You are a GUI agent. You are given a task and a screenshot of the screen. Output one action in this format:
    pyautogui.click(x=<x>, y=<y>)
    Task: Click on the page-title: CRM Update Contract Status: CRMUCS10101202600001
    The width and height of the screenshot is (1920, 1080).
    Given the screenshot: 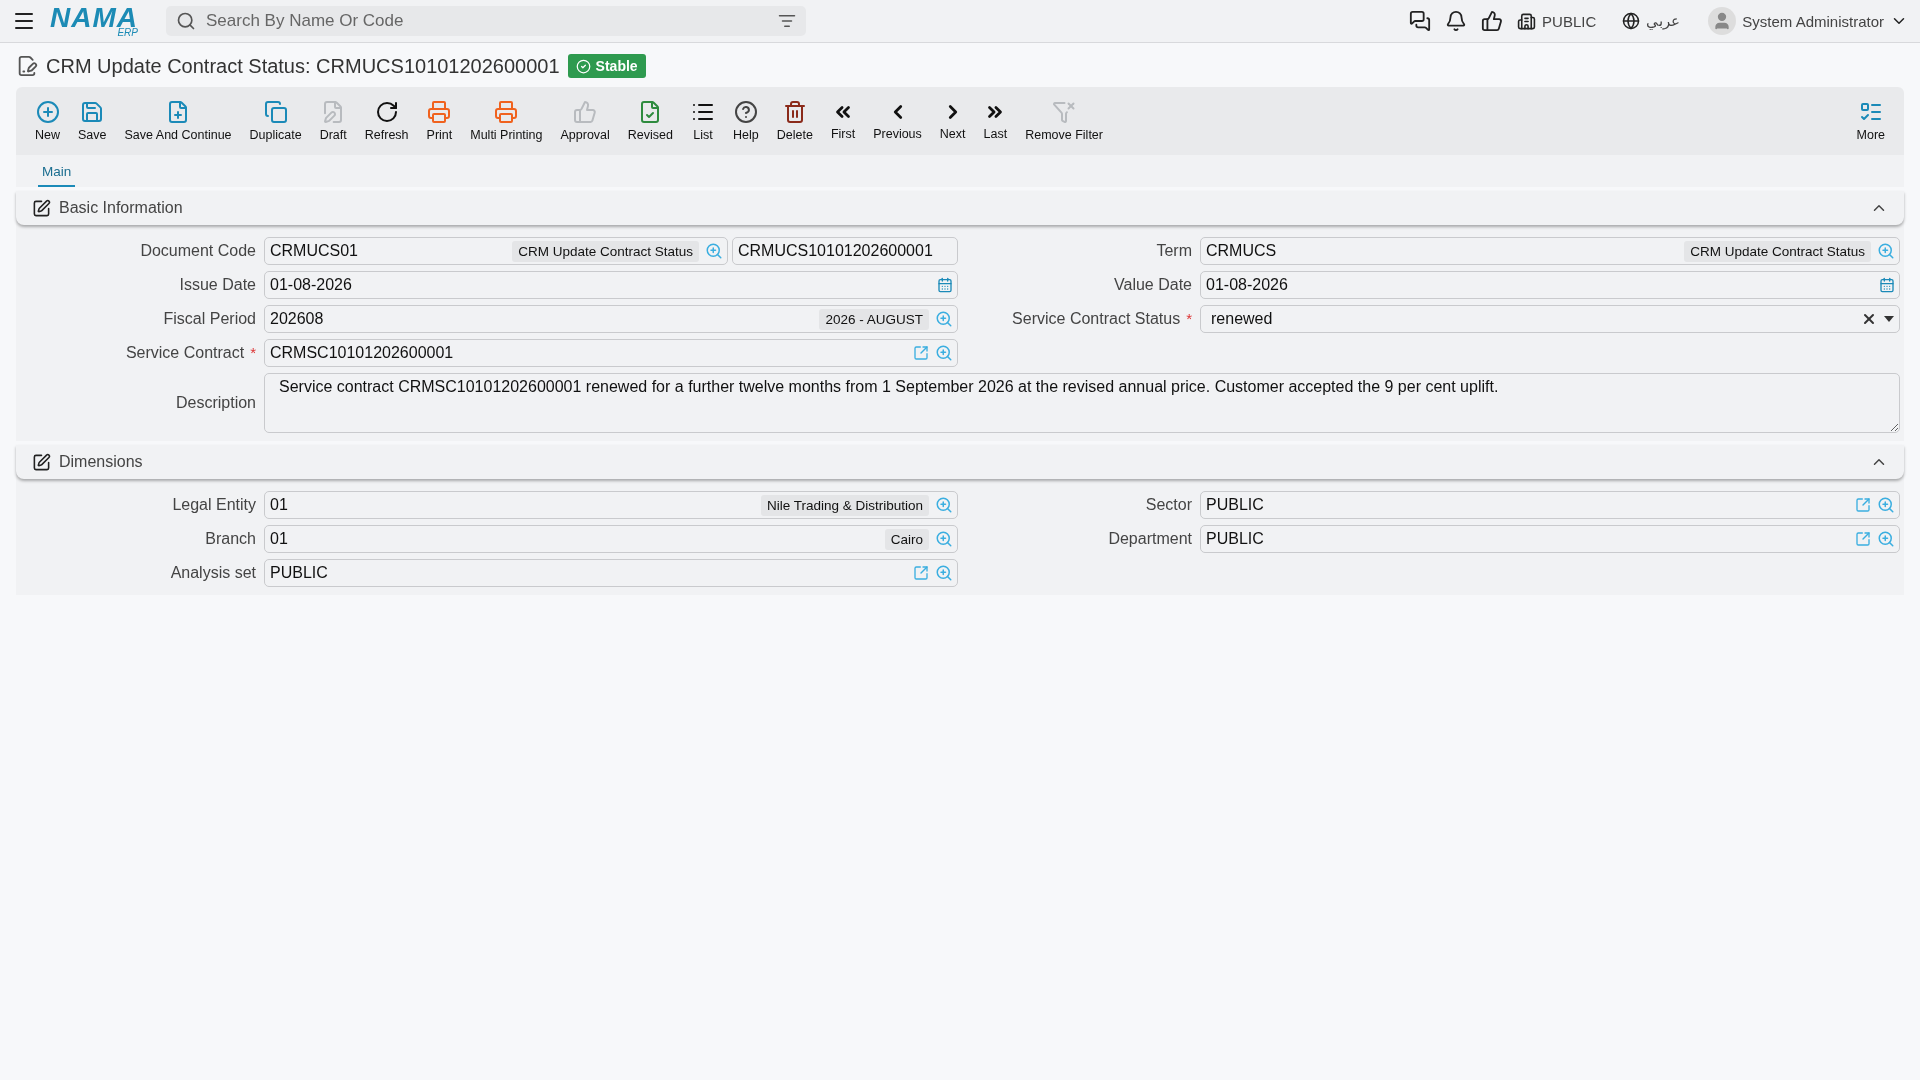 What is the action you would take?
    pyautogui.click(x=303, y=66)
    